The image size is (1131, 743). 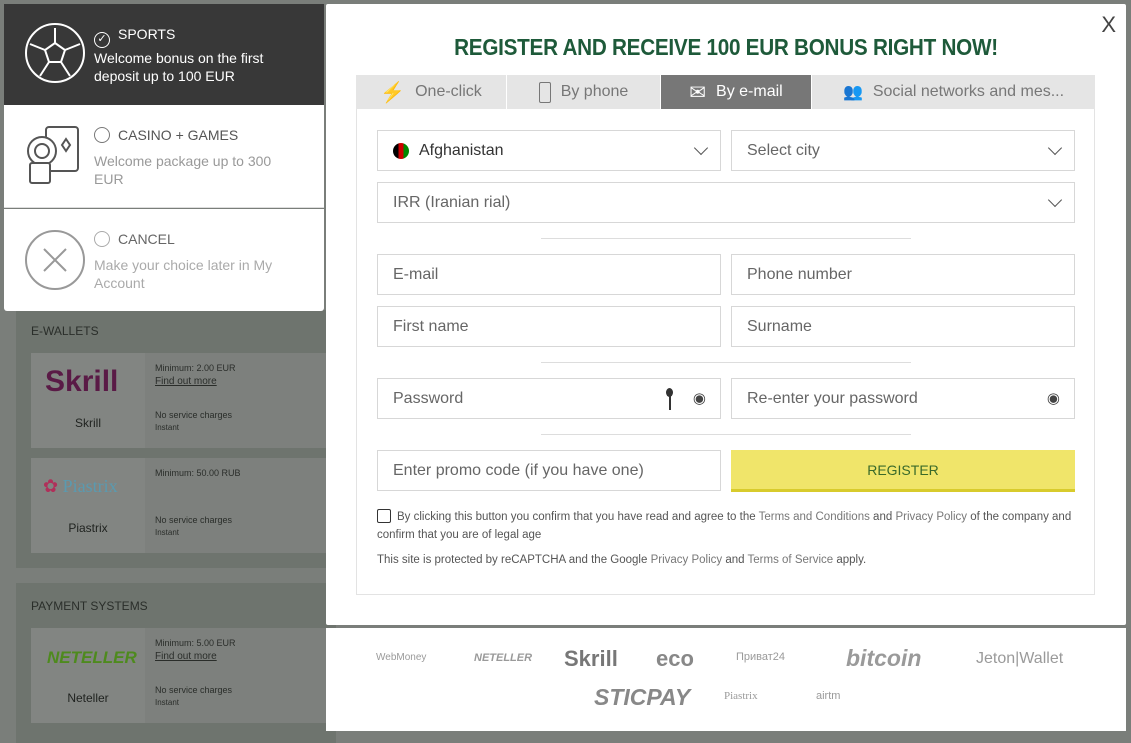 I want to click on option-title: CANCEL, so click(x=146, y=239).